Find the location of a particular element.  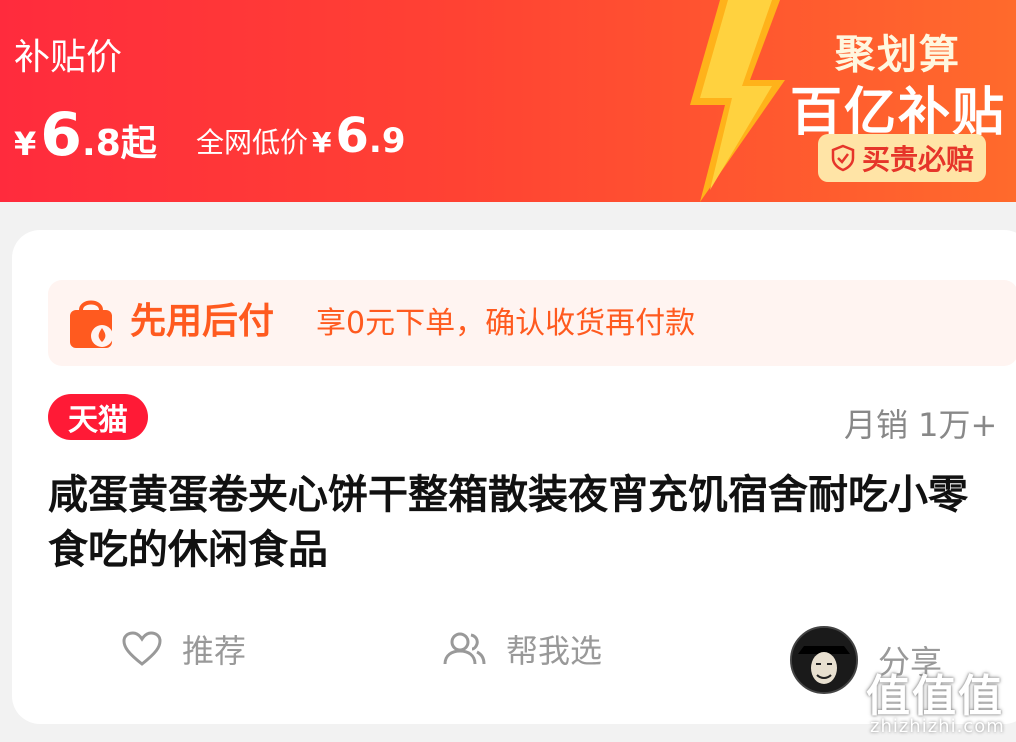

price-decimal: .8 is located at coordinates (101, 143).